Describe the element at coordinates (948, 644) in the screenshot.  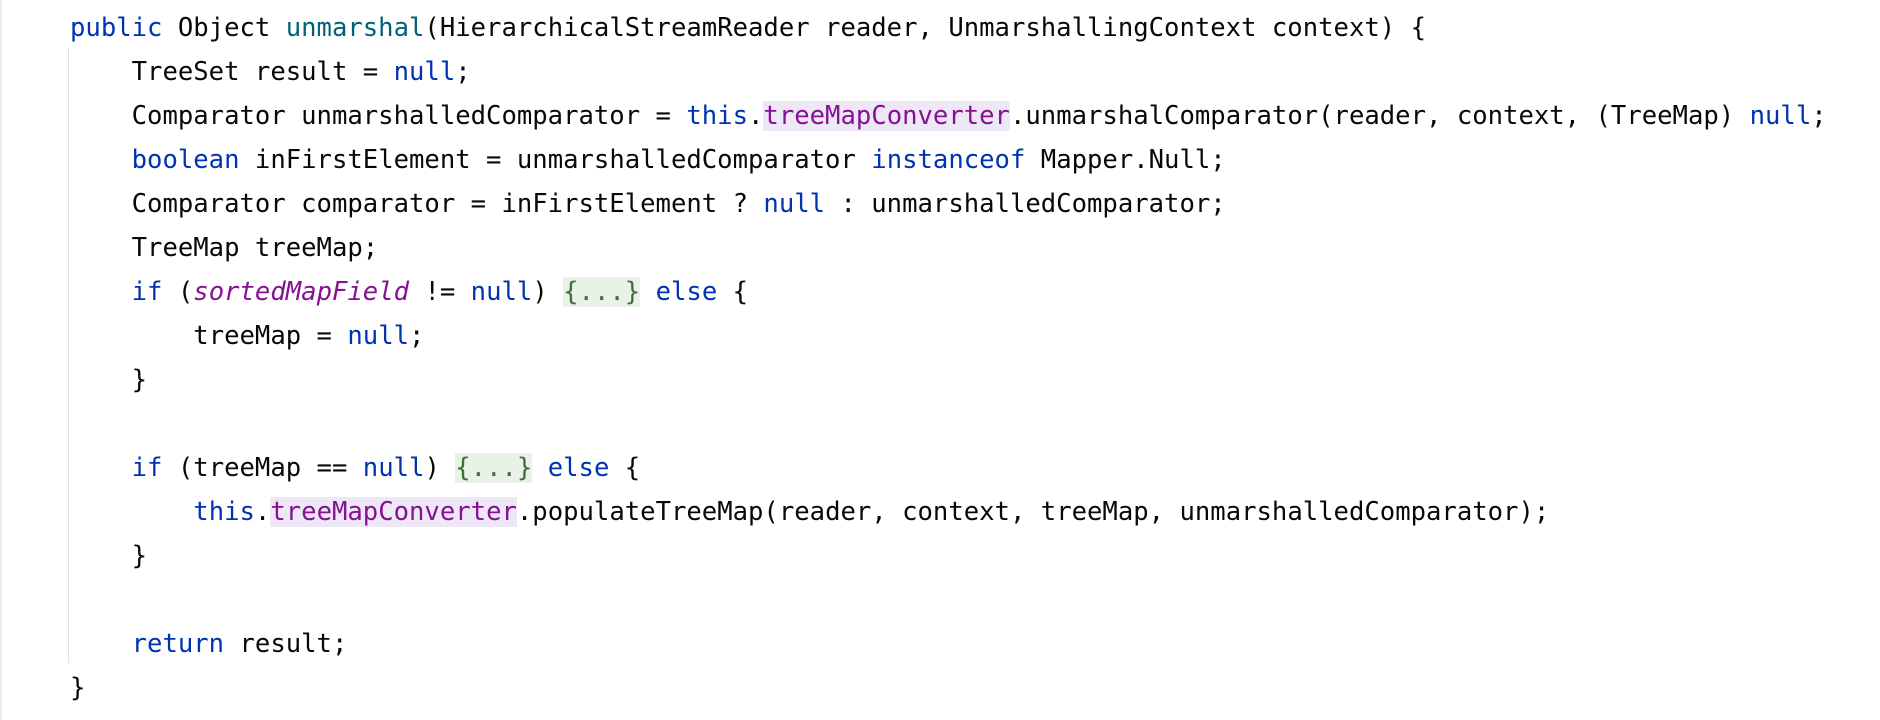
I see `code-line: return result;` at that location.